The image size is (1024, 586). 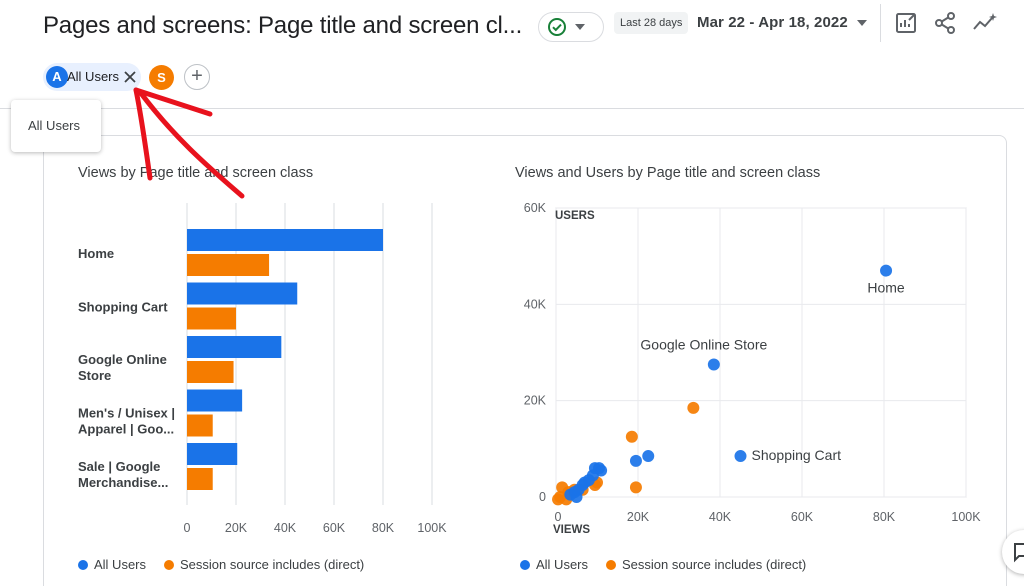 What do you see at coordinates (558, 517) in the screenshot?
I see `x-tick-label: 0` at bounding box center [558, 517].